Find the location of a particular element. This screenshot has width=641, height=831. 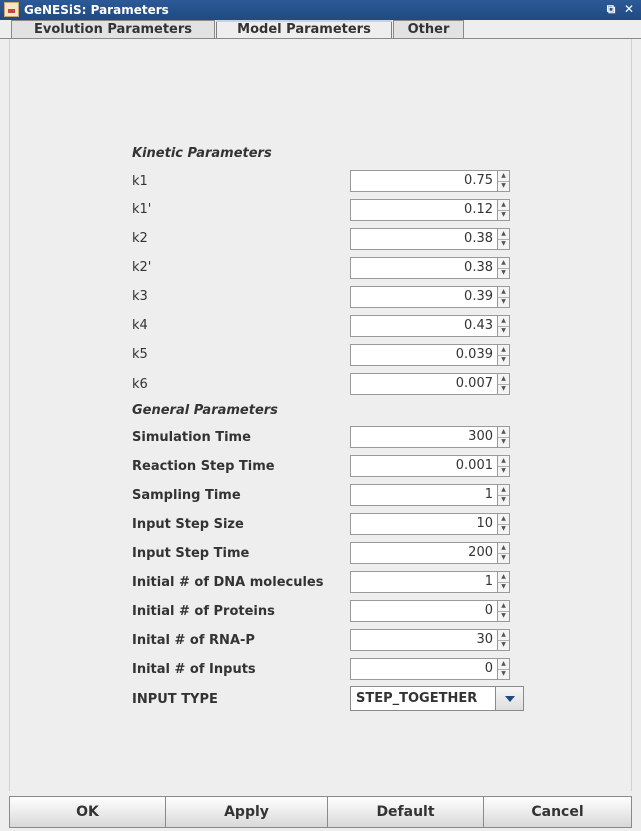

initial-inputs-spinner: 0 ▲ ▼ is located at coordinates (436, 669).